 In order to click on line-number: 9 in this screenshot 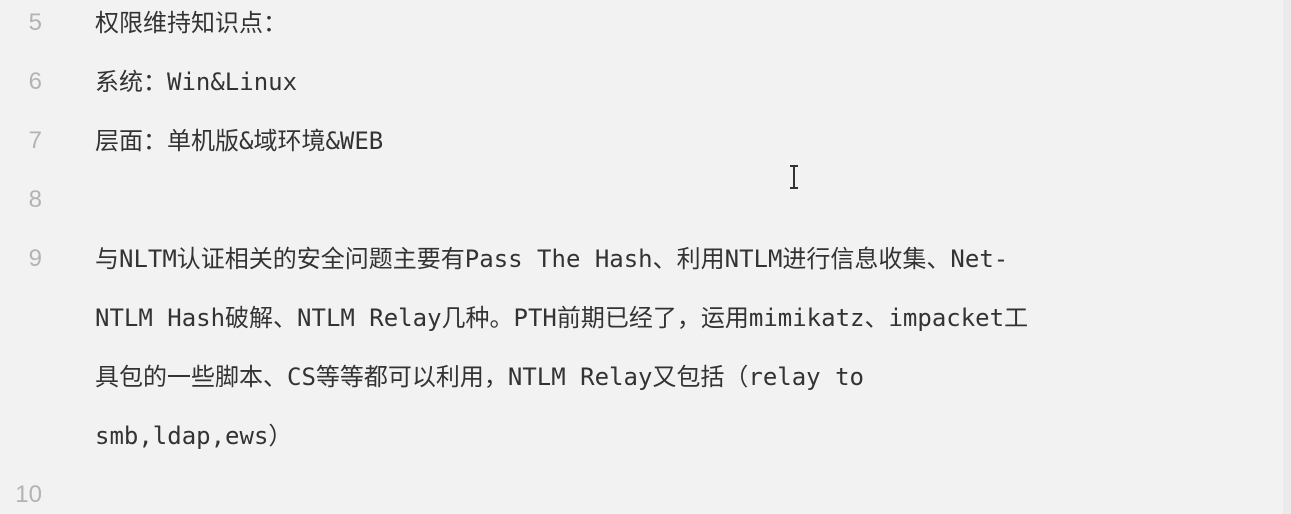, I will do `click(35, 258)`.